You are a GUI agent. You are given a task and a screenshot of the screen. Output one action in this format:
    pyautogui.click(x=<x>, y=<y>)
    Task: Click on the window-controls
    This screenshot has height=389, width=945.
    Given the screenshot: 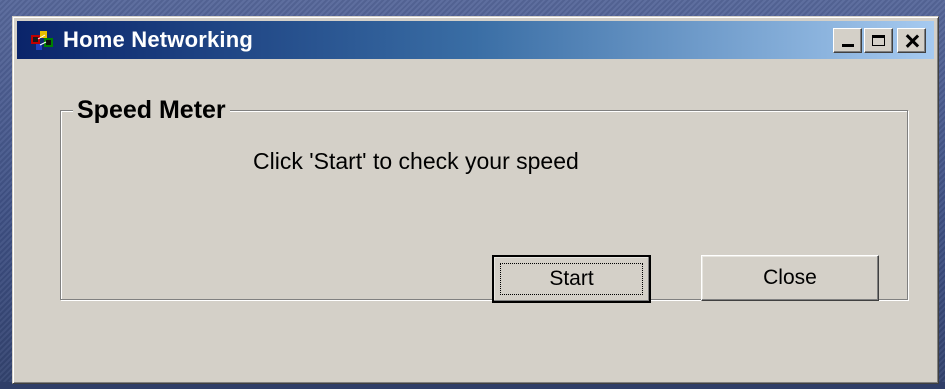 What is the action you would take?
    pyautogui.click(x=879, y=40)
    